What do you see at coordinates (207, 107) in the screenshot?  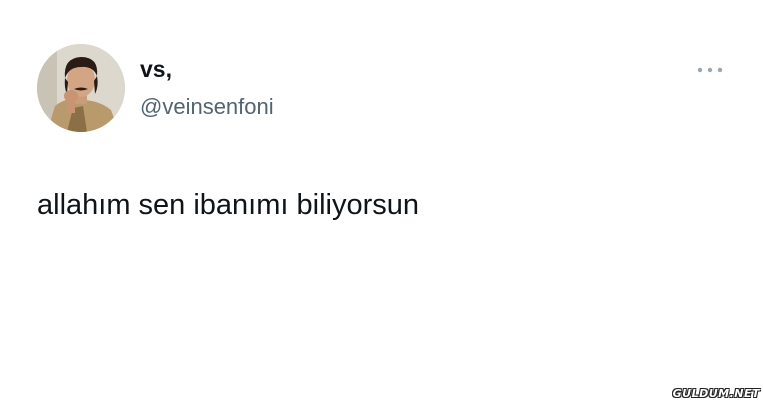 I see `user-handle: @veinsenfoni` at bounding box center [207, 107].